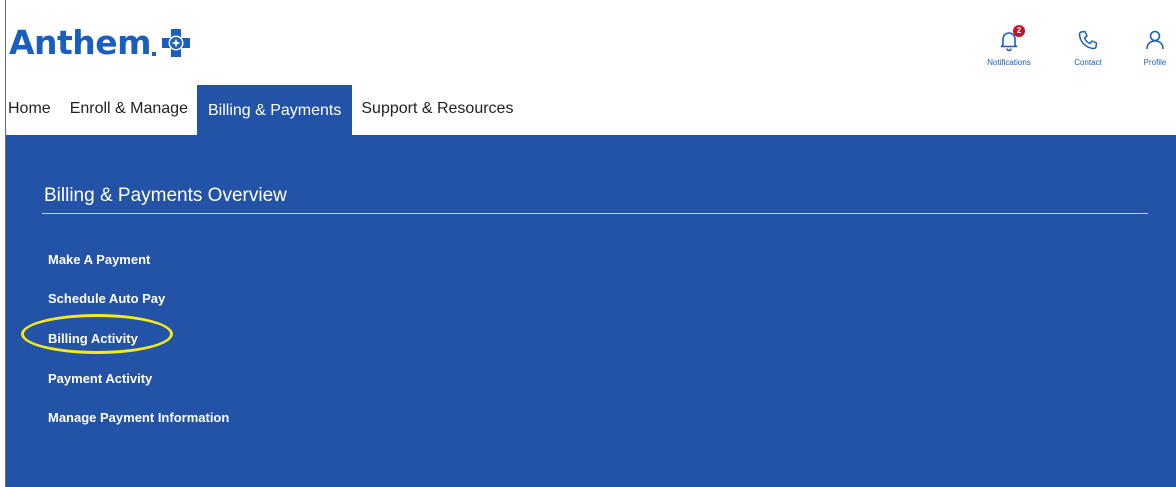 Image resolution: width=1176 pixels, height=487 pixels. What do you see at coordinates (1155, 62) in the screenshot?
I see `profile-label: Profile` at bounding box center [1155, 62].